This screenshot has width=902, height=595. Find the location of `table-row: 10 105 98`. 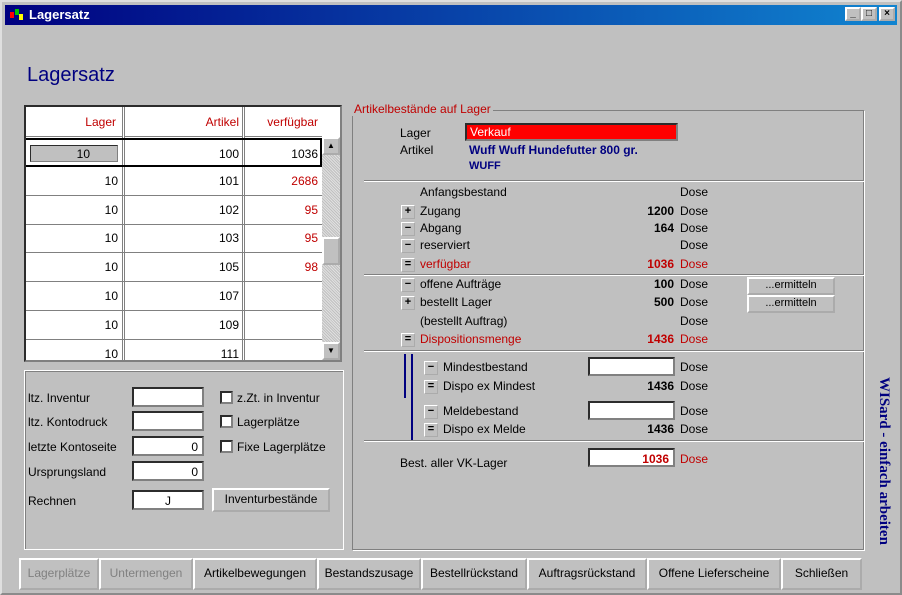

table-row: 10 105 98 is located at coordinates (174, 268).